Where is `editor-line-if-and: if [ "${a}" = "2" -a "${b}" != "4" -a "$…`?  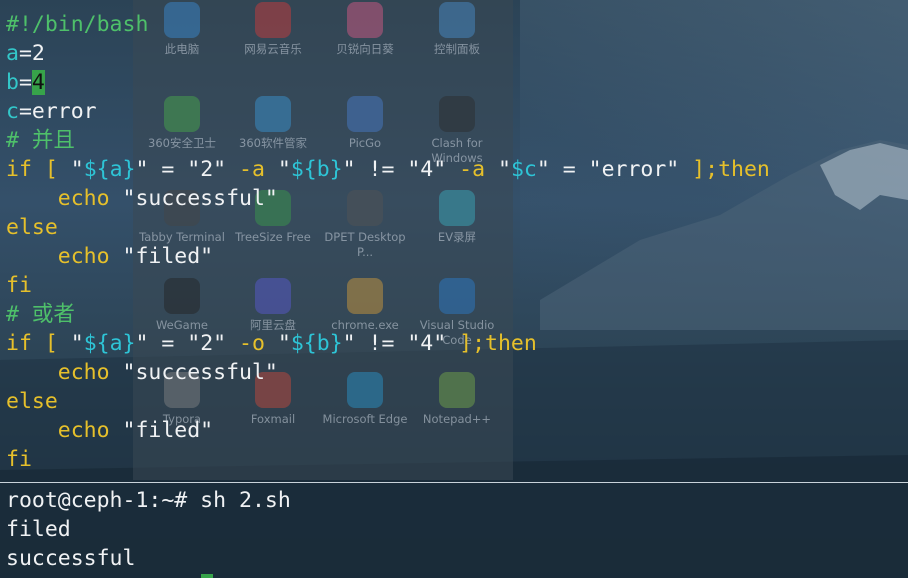 editor-line-if-and: if [ "${a}" = "2" -a "${b}" != "4" -a "$… is located at coordinates (388, 169).